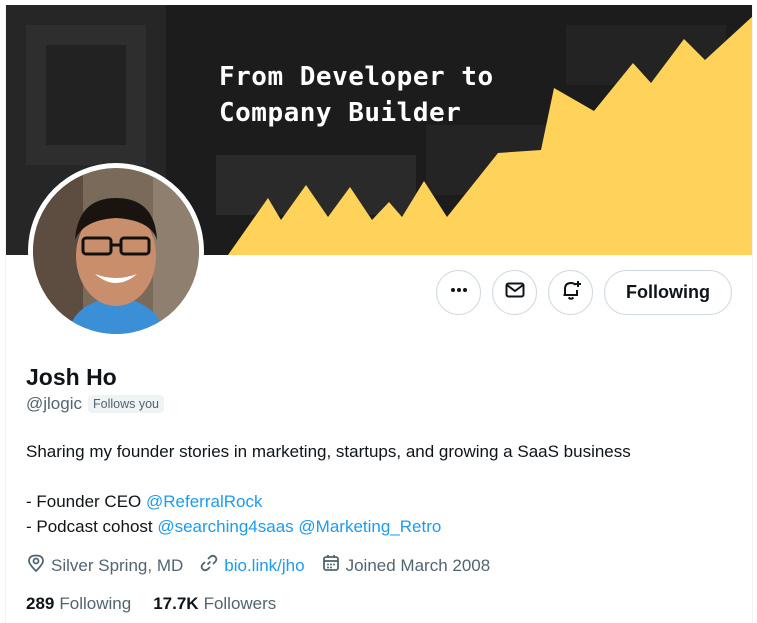 The image size is (757, 623). I want to click on mention-link: @Marketing_Retro, so click(369, 526).